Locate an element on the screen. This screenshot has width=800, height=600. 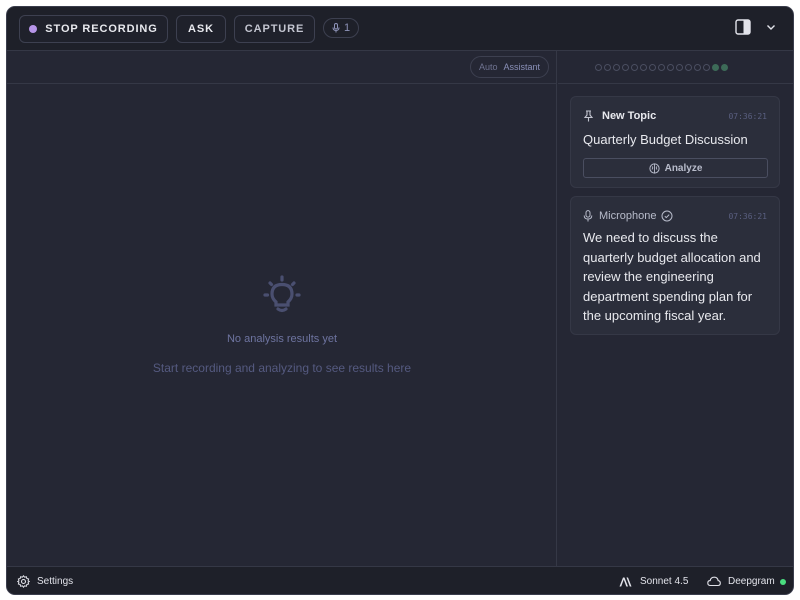
capture-button: CAPTURE is located at coordinates (274, 29).